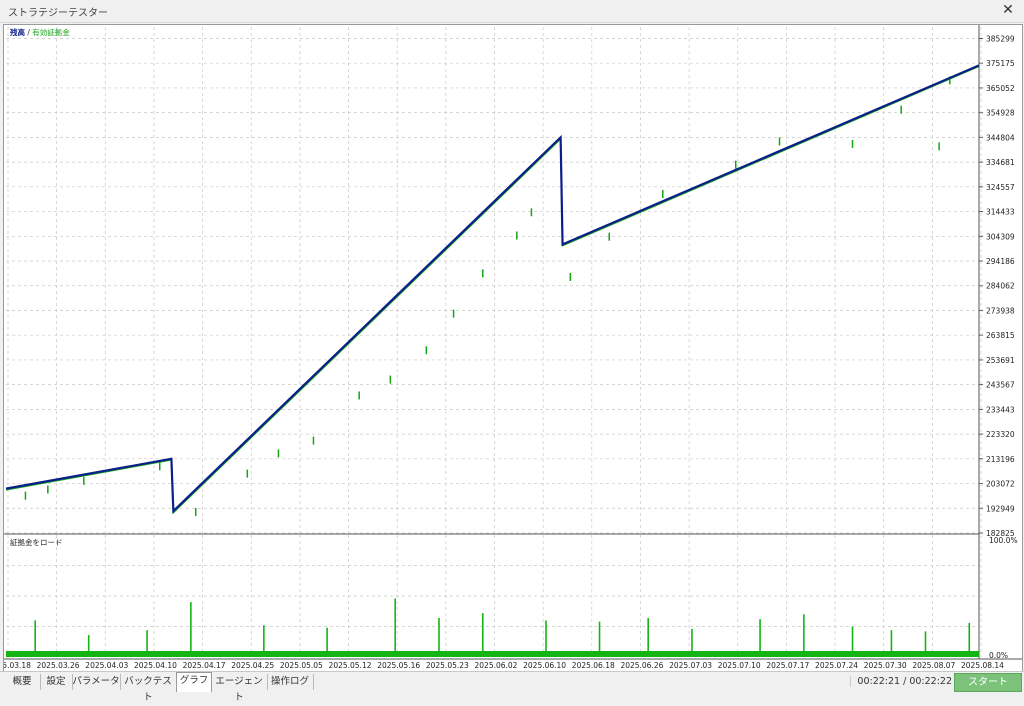  What do you see at coordinates (988, 682) in the screenshot?
I see `start-button: スタート` at bounding box center [988, 682].